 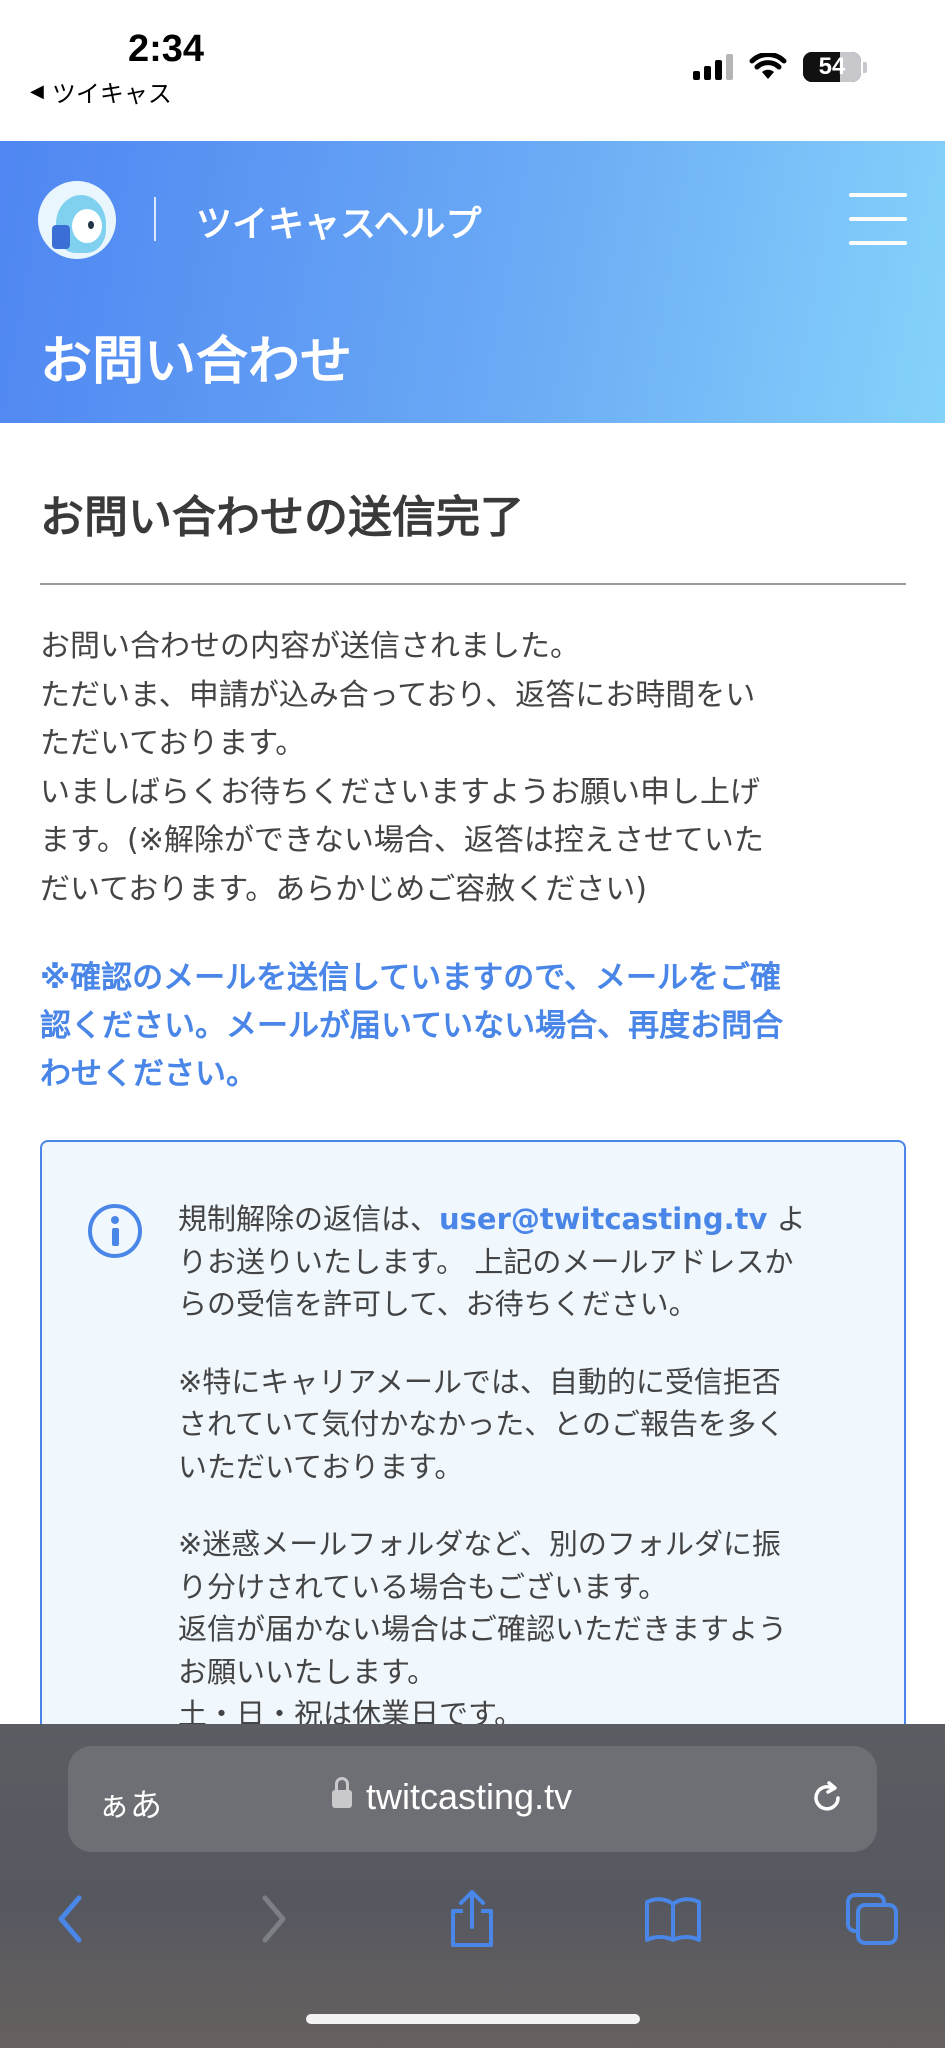 I want to click on signal-icon, so click(x=713, y=67).